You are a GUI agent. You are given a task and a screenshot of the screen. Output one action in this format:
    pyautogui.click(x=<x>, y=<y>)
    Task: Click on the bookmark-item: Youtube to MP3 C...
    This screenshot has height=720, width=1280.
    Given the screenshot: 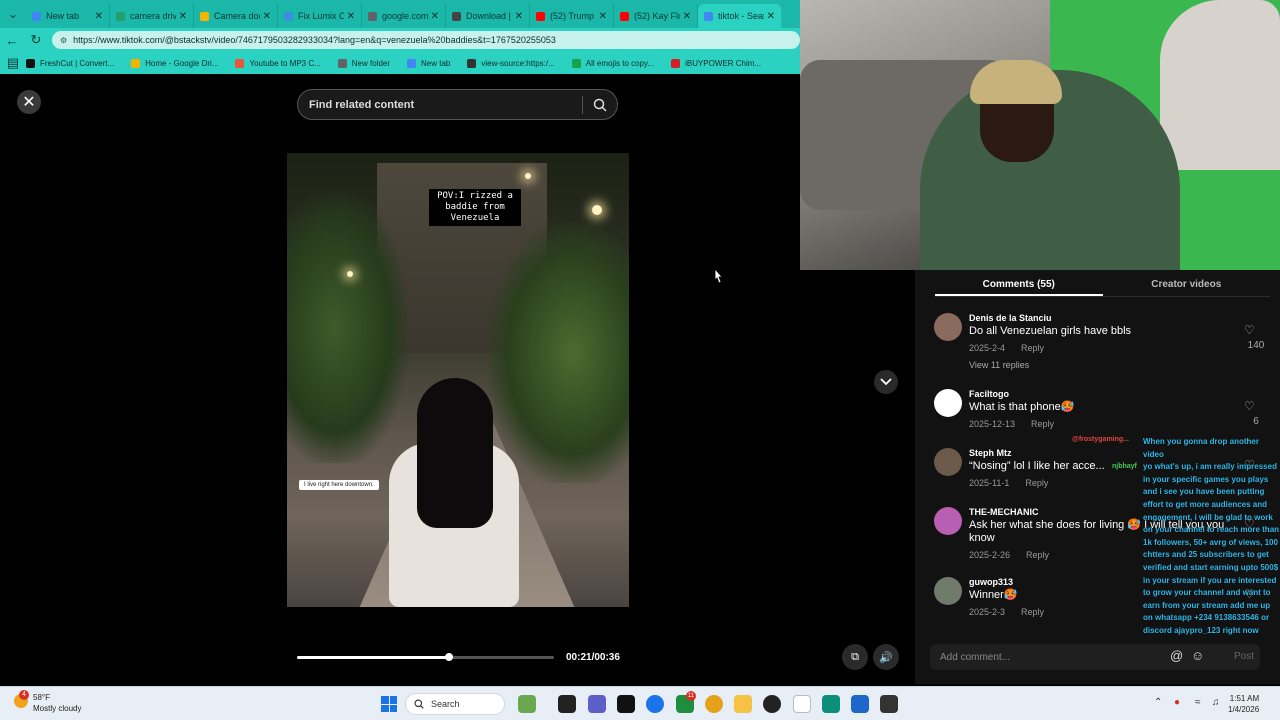 What is the action you would take?
    pyautogui.click(x=278, y=63)
    